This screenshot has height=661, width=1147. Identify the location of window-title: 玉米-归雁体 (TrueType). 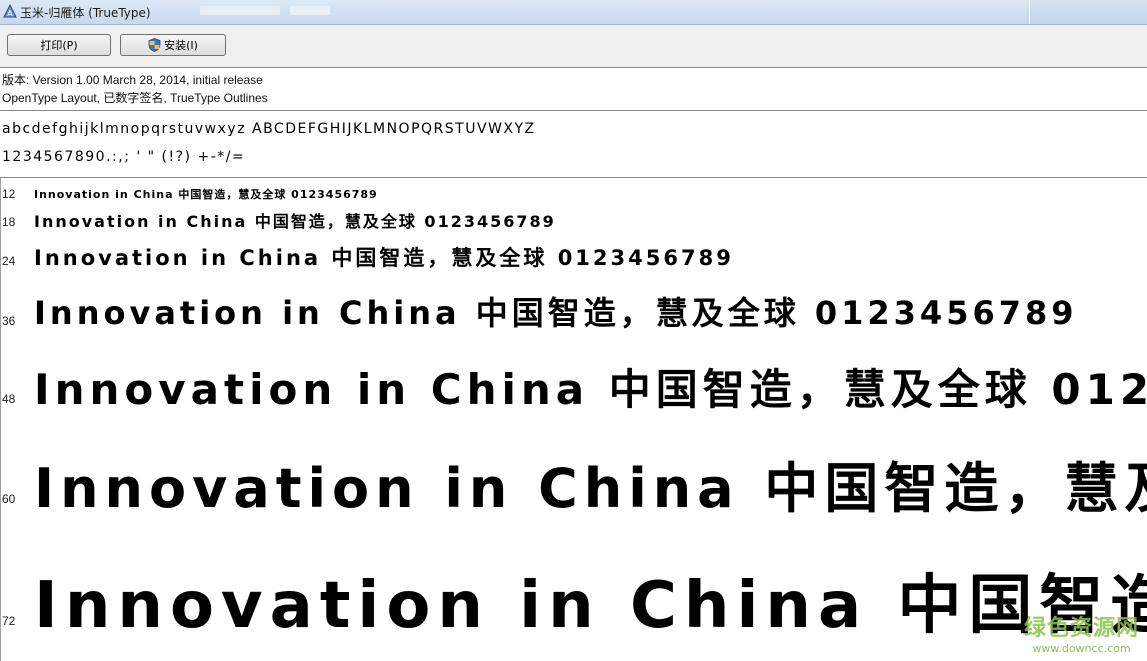
(85, 13).